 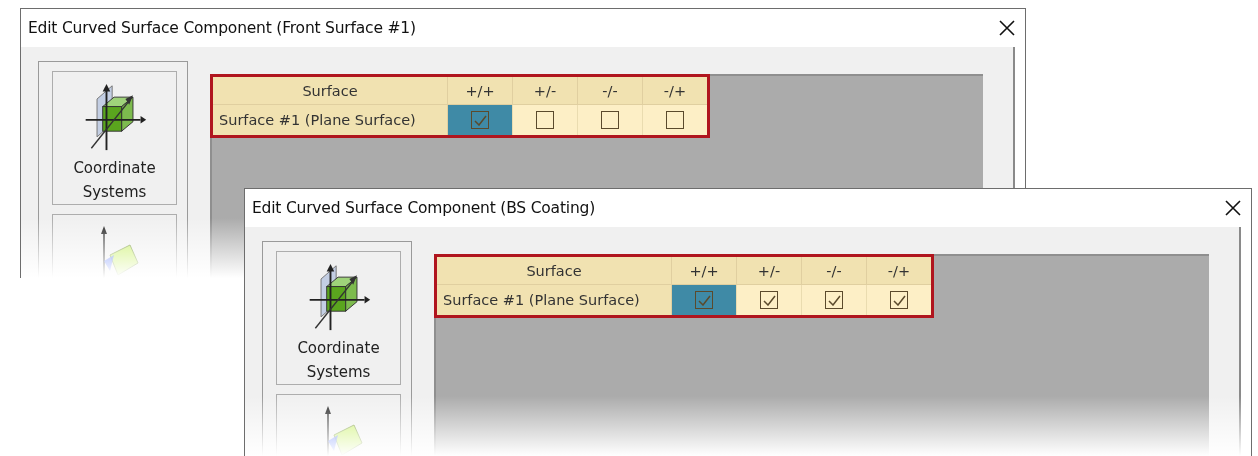 I want to click on window-title: Edit Curved Surface Component (Front Surface #1), so click(x=222, y=28).